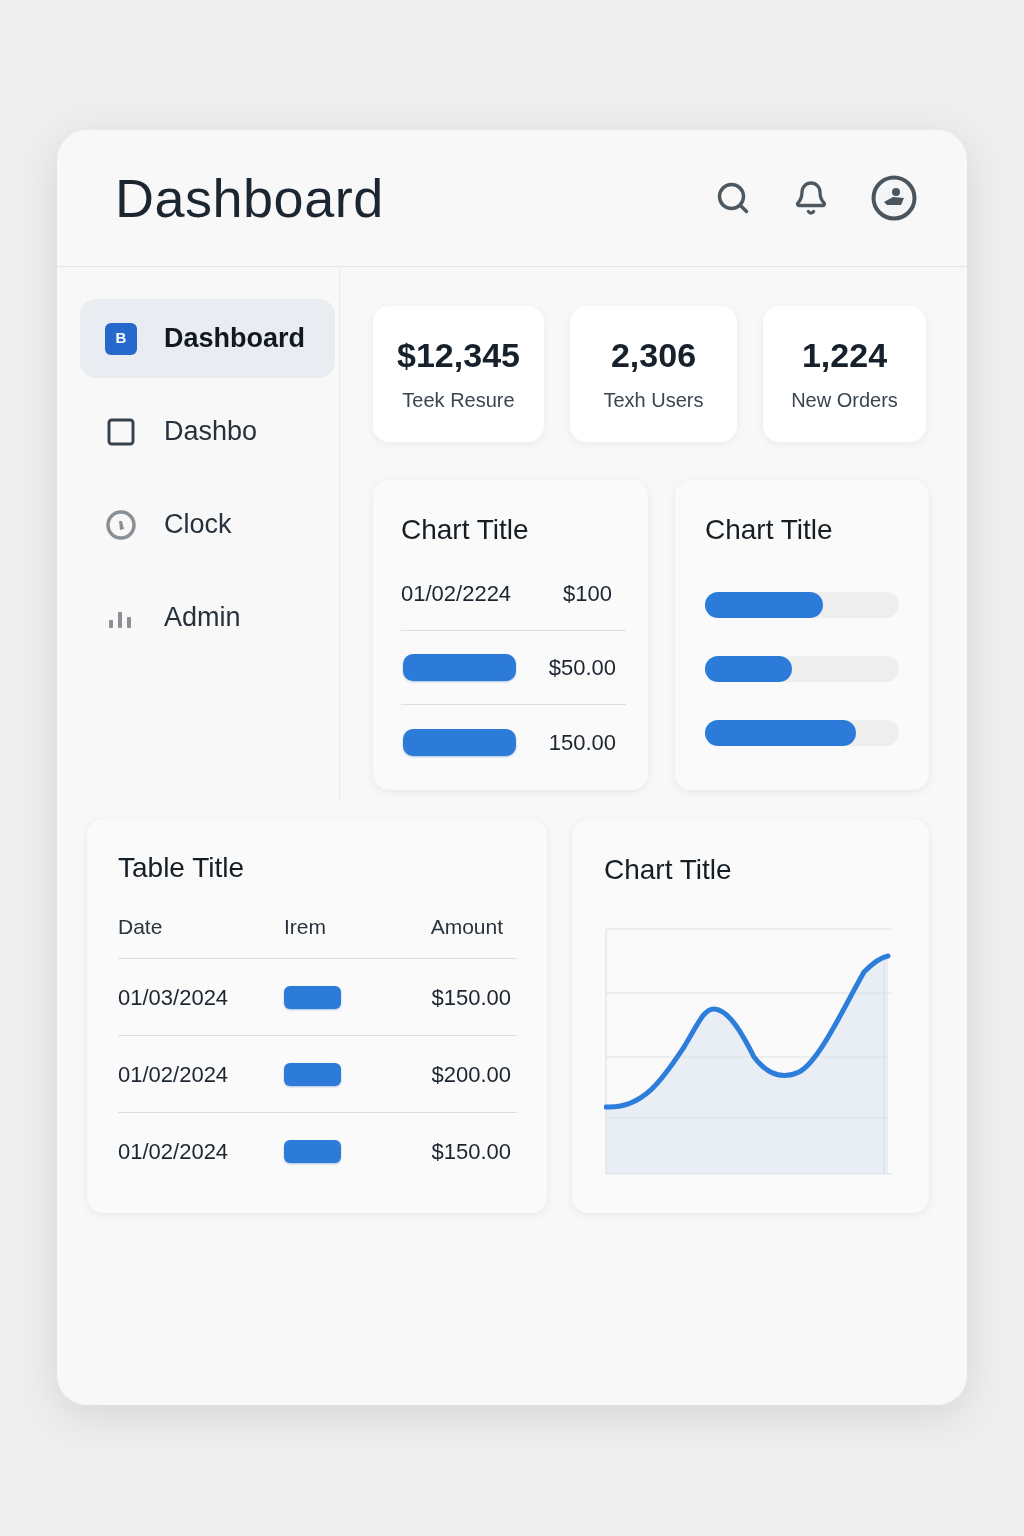 The width and height of the screenshot is (1024, 1536). Describe the element at coordinates (844, 400) in the screenshot. I see `stat-label: New Orders` at that location.